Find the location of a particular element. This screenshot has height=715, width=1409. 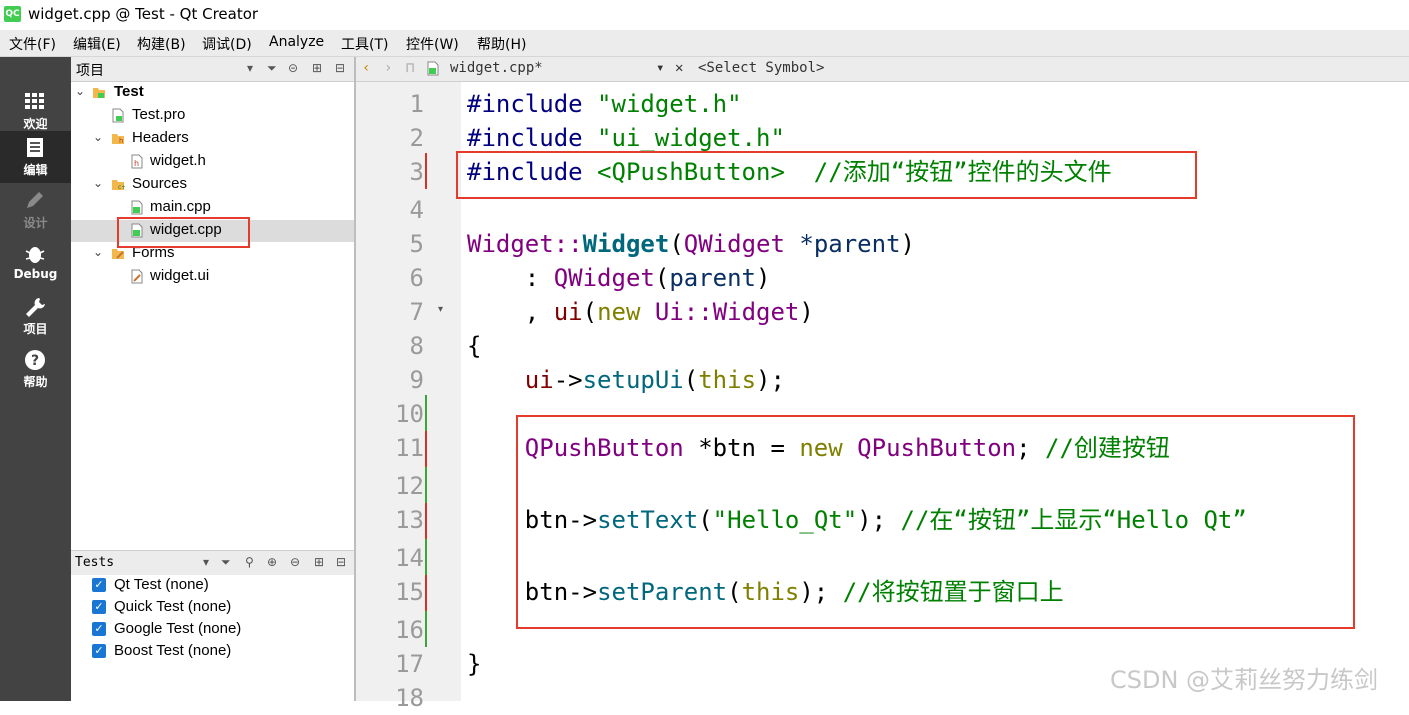

close-file-icon: ✕ is located at coordinates (679, 68).